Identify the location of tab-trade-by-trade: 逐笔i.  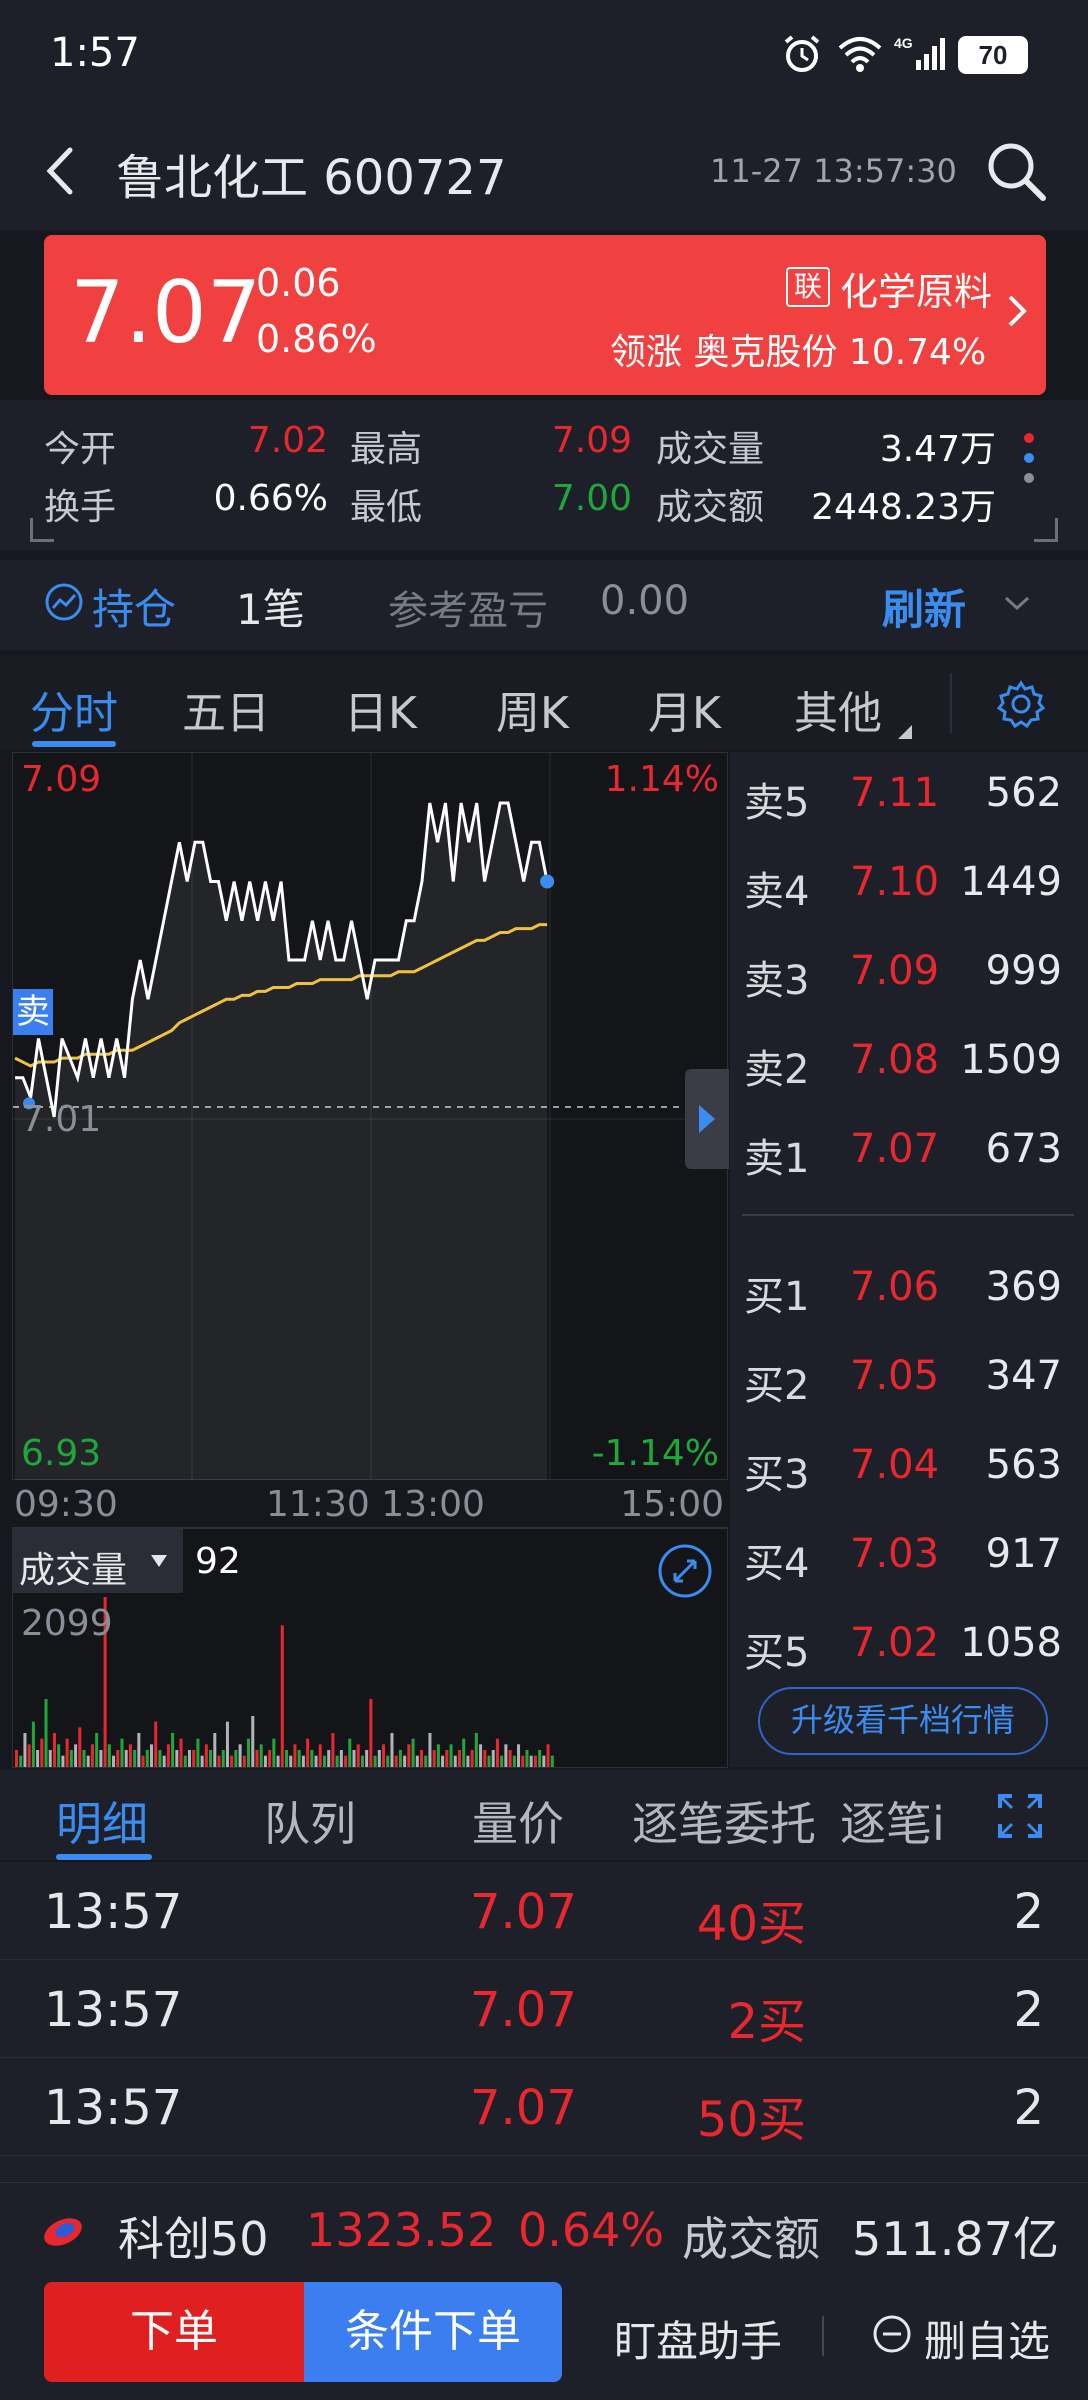
(898, 1821).